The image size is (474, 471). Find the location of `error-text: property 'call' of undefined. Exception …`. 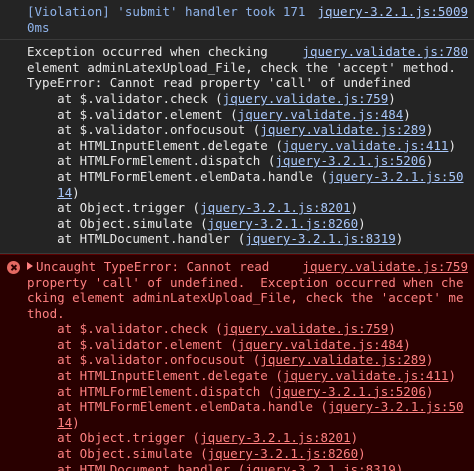

error-text: property 'call' of undefined. Exception … is located at coordinates (245, 297).